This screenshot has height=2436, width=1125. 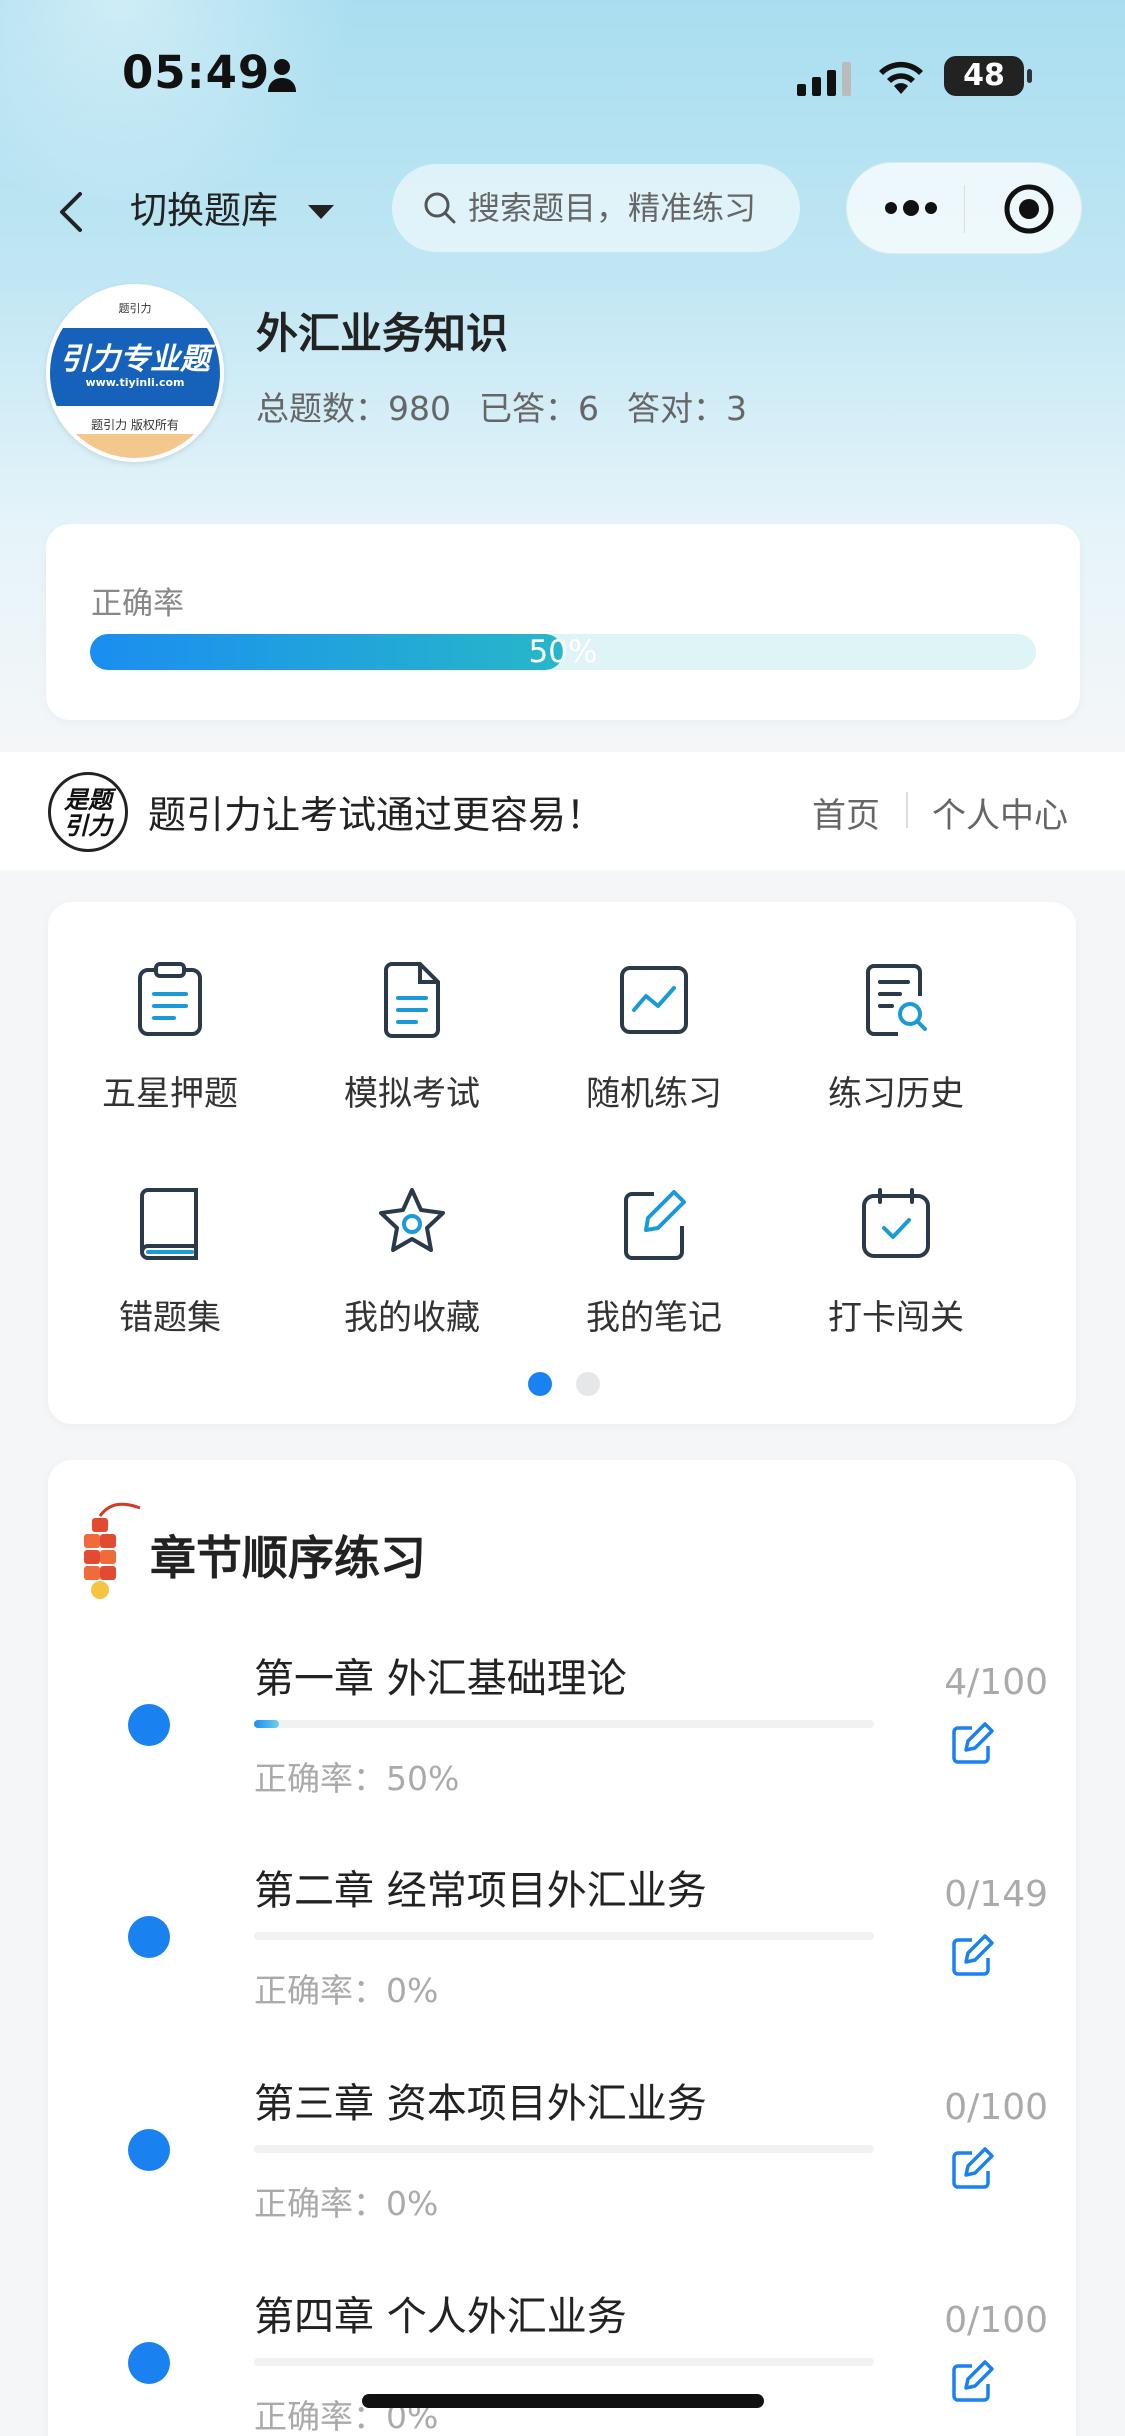 I want to click on nav-bar: 切换题库, so click(x=562, y=210).